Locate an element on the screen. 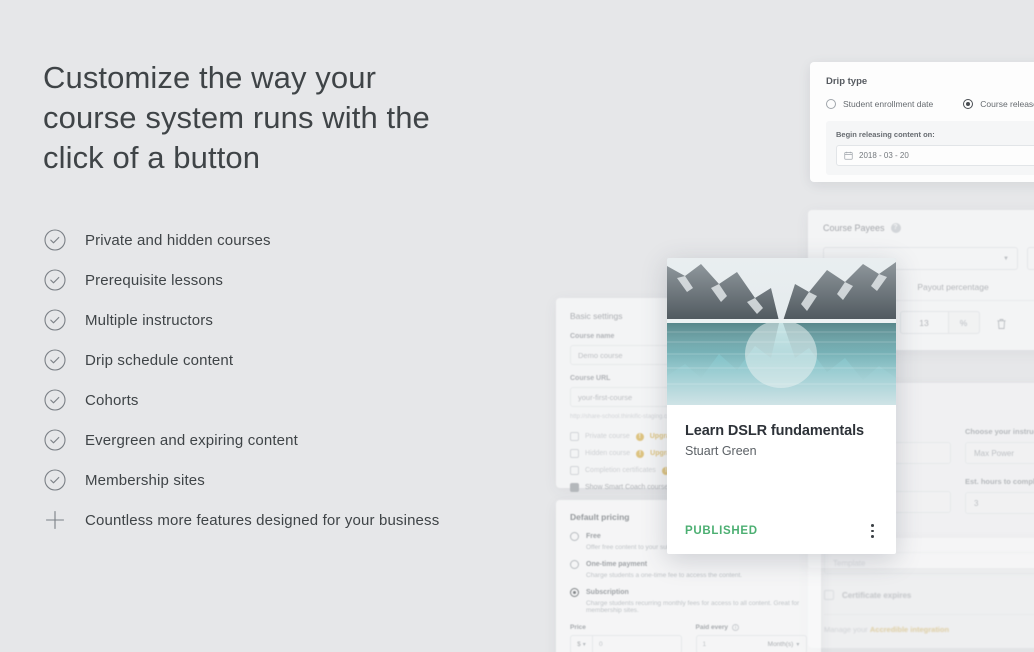 The image size is (1034, 652). manage-prefix: Manage your is located at coordinates (847, 629).